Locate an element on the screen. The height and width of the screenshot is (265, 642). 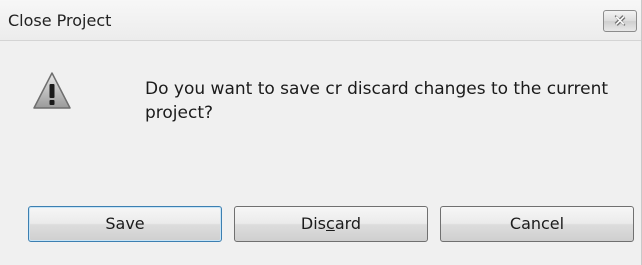
cancel-button: Cancel is located at coordinates (537, 224).